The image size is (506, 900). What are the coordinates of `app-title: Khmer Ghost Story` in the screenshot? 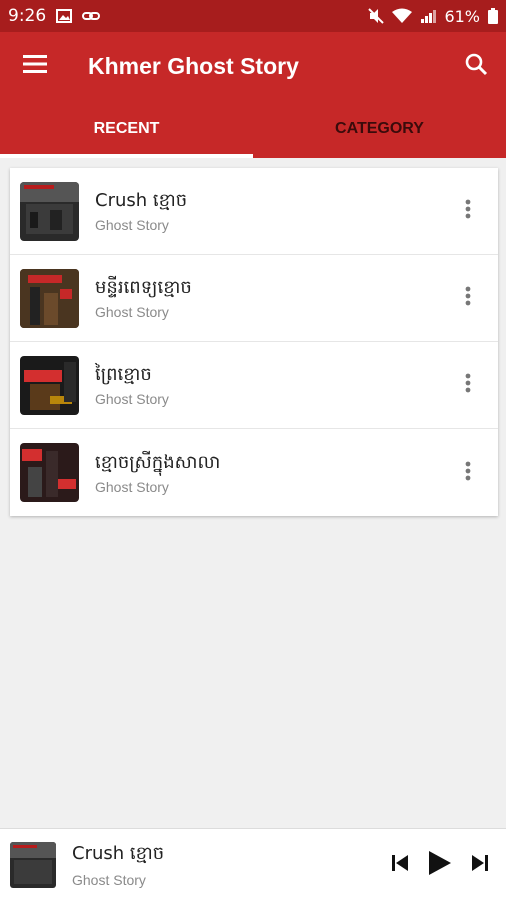 It's located at (193, 65).